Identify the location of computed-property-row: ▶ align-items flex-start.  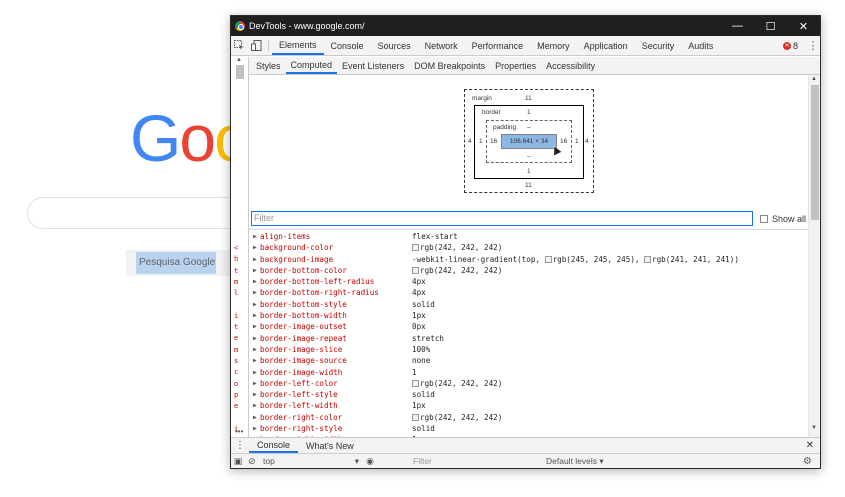
(528, 236).